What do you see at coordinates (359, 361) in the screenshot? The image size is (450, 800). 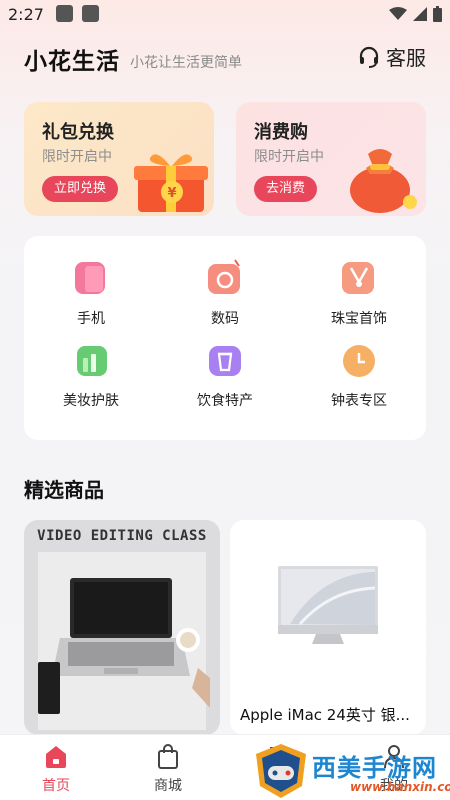 I see `watch-icon` at bounding box center [359, 361].